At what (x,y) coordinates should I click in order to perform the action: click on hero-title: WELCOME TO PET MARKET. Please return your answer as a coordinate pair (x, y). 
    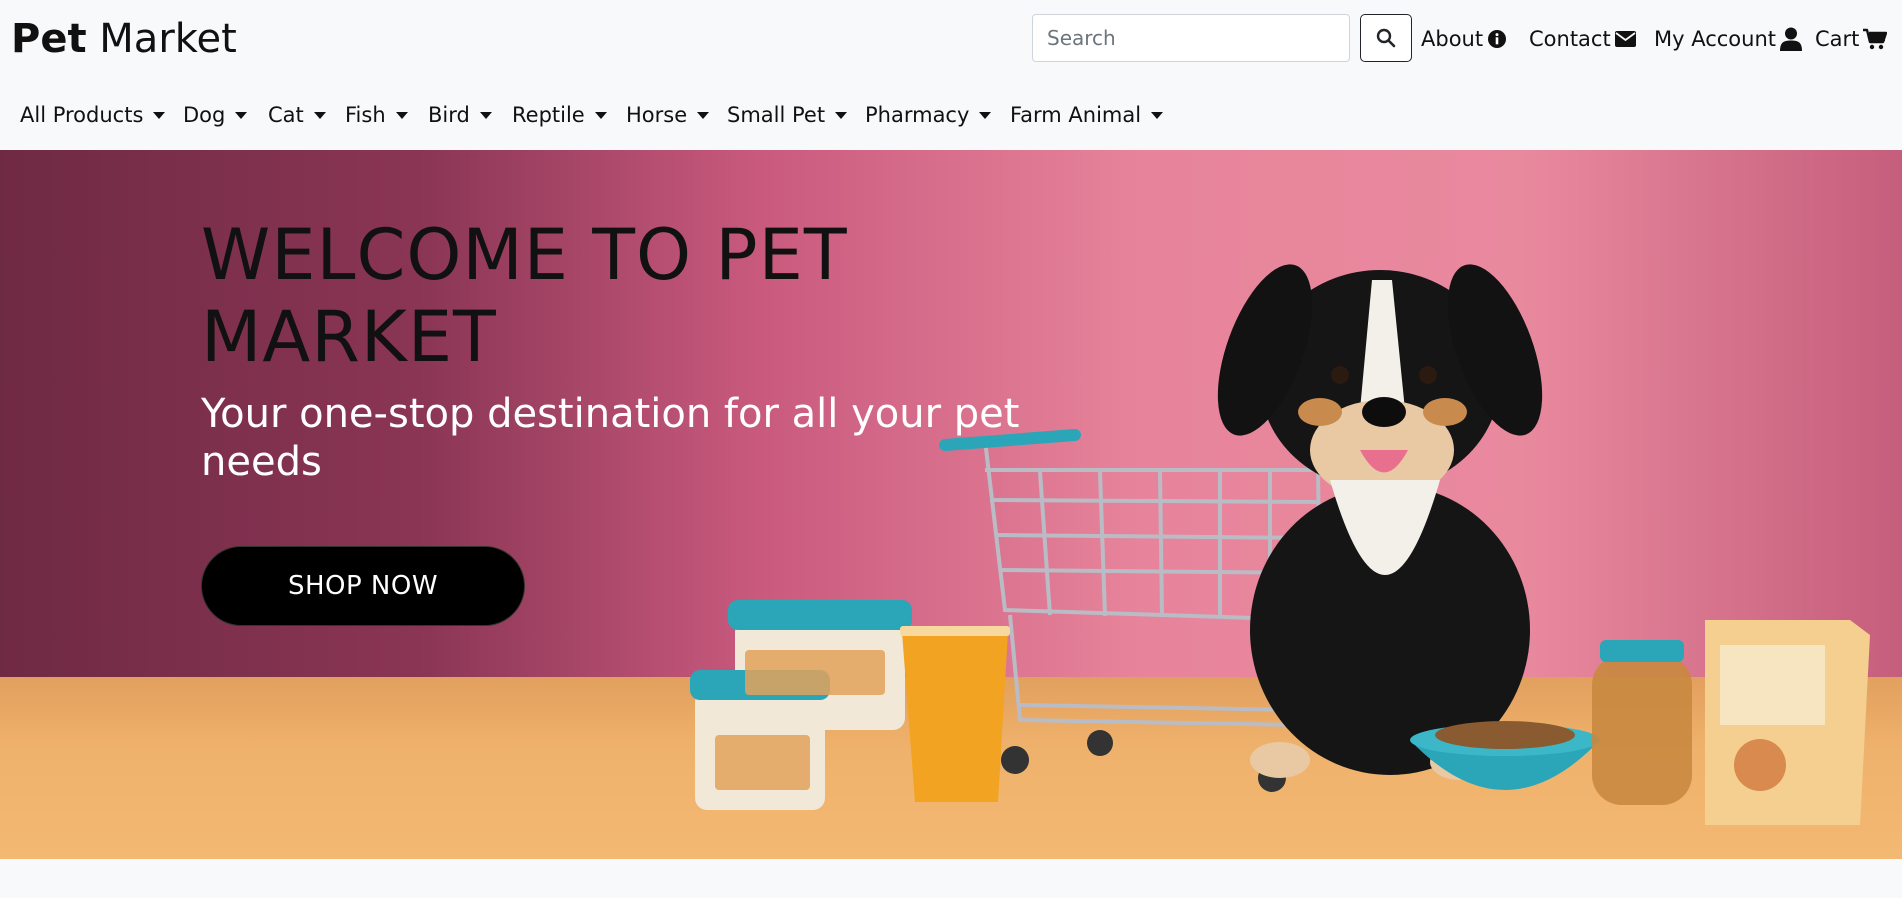
    Looking at the image, I should click on (524, 296).